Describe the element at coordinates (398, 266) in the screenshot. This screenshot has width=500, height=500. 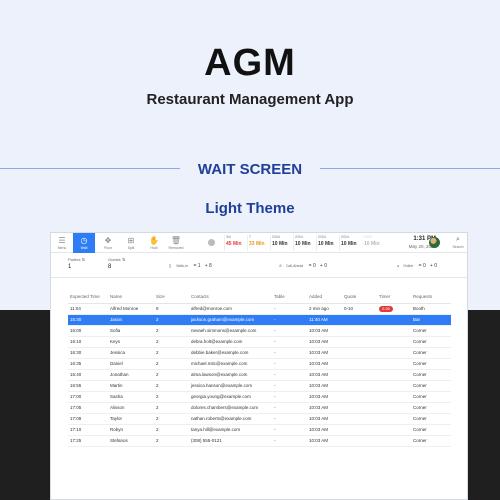
I see `globe-icon: ●` at that location.